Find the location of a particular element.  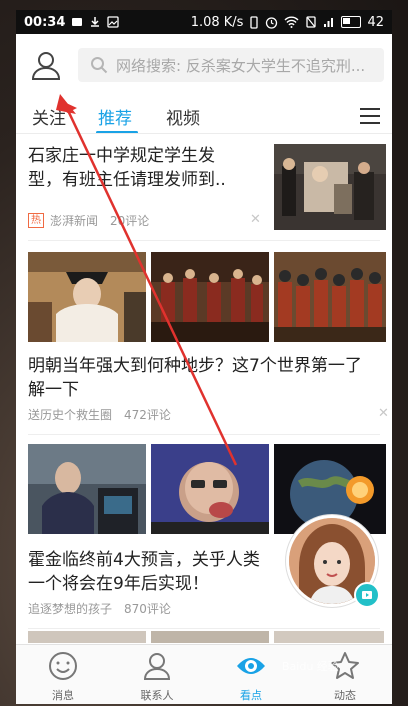

news-image-3b is located at coordinates (210, 489).